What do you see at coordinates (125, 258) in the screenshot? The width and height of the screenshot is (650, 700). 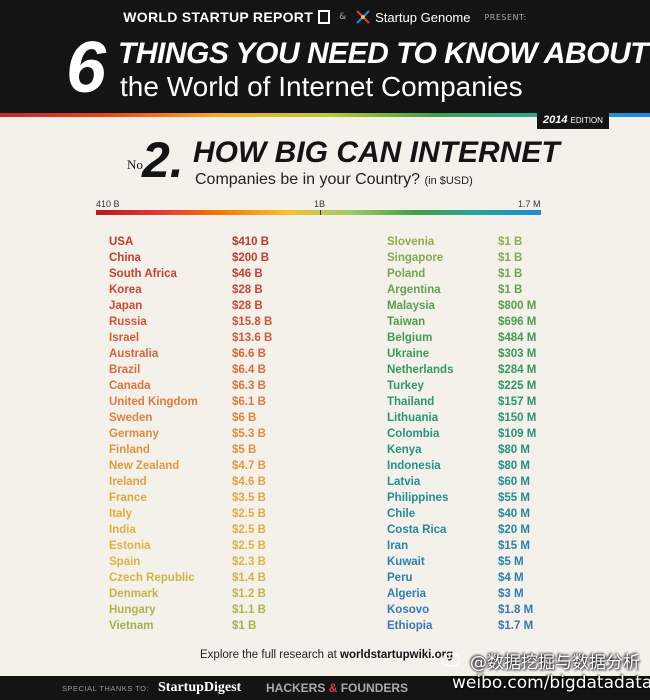 I see `country-name: China` at bounding box center [125, 258].